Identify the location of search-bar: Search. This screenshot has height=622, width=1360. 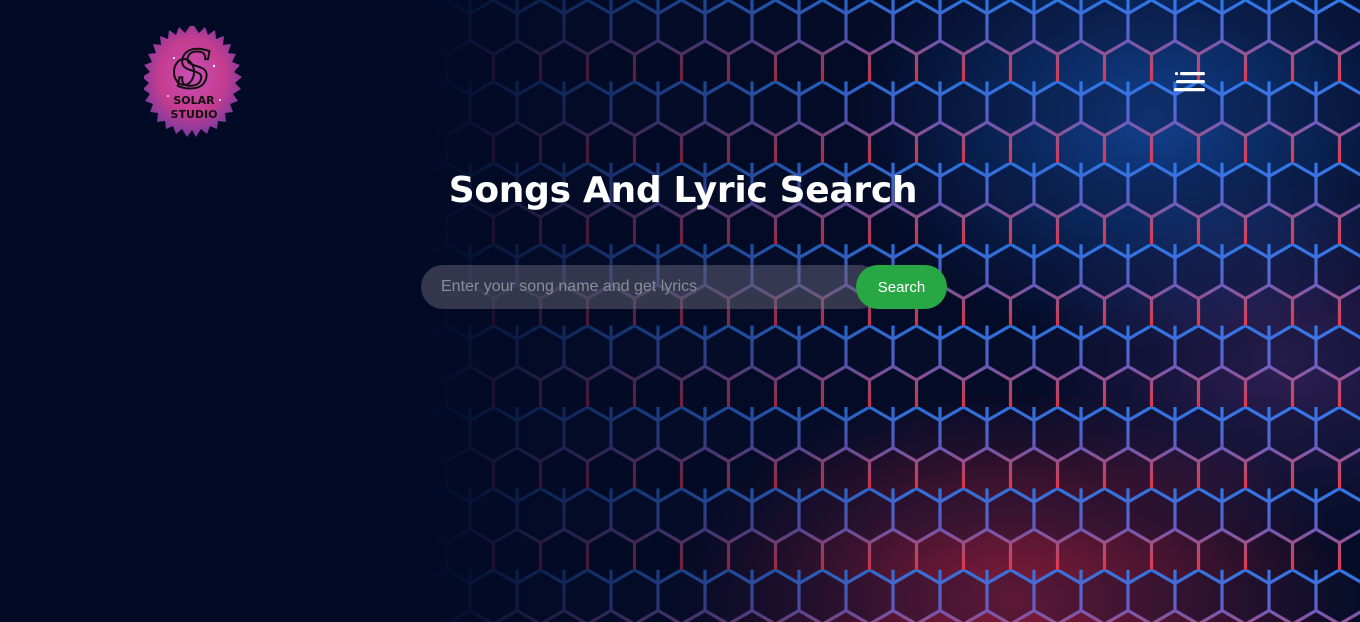
(684, 287).